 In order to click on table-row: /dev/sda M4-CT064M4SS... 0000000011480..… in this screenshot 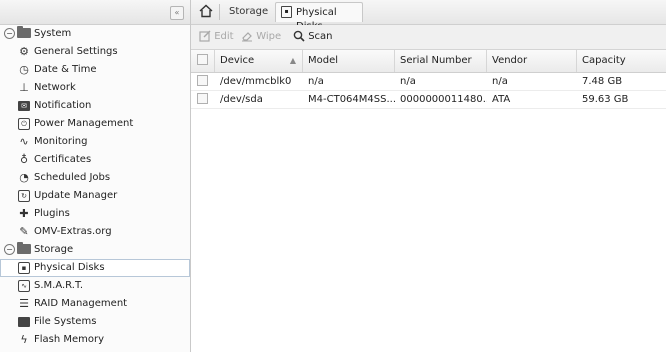, I will do `click(428, 100)`.